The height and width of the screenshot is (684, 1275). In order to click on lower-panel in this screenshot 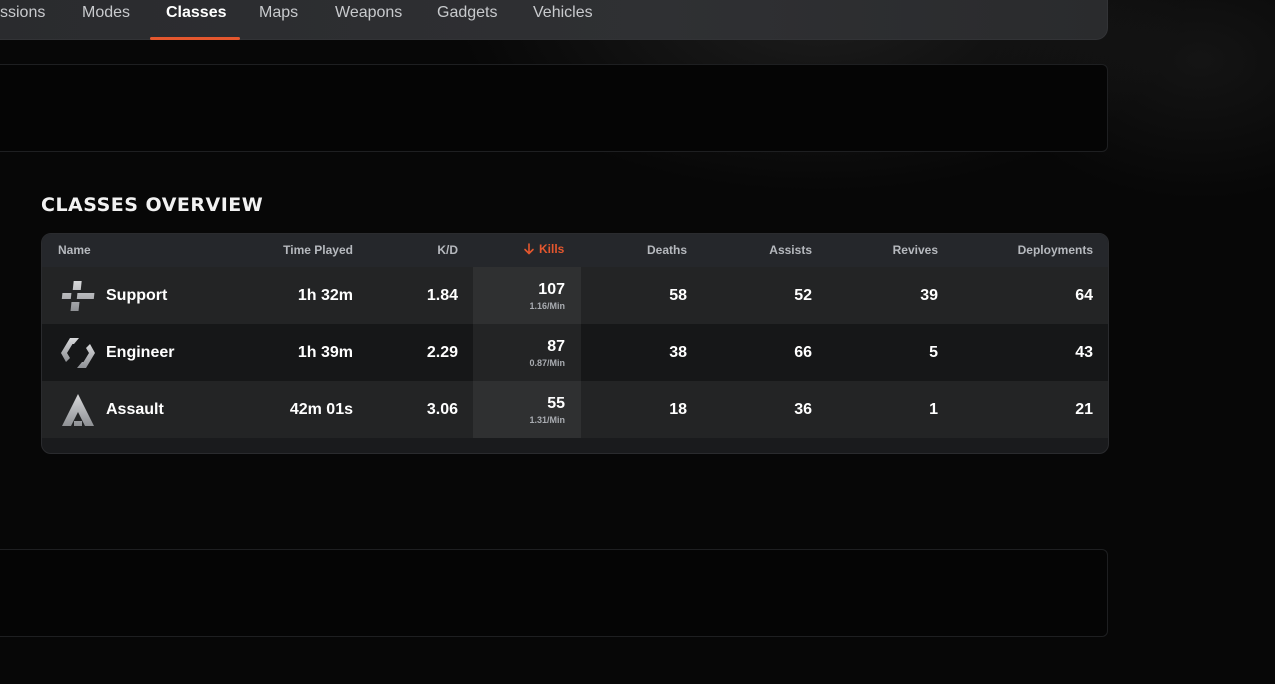, I will do `click(554, 593)`.